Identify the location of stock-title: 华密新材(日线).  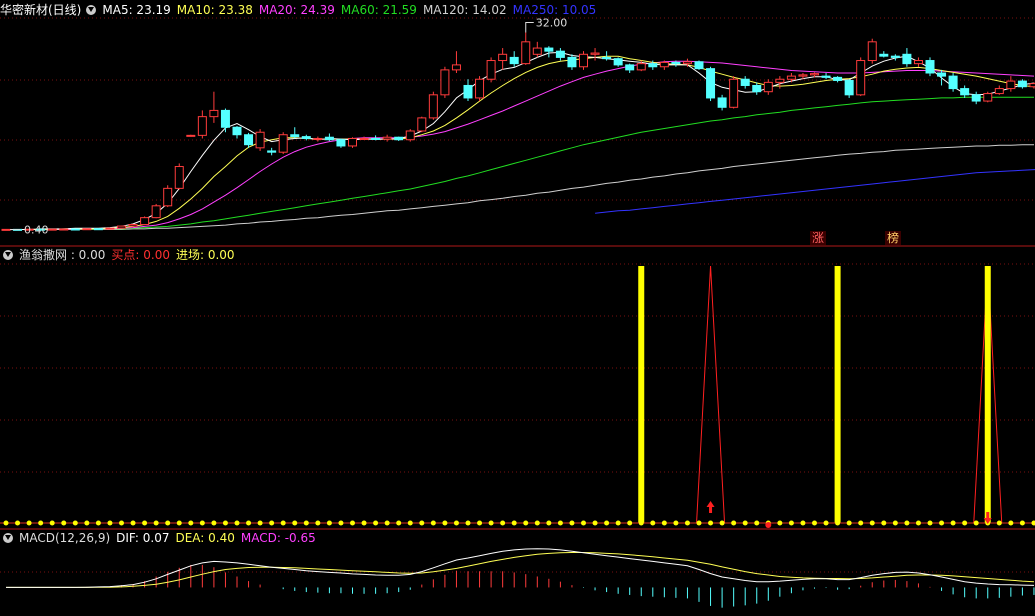
(40, 10).